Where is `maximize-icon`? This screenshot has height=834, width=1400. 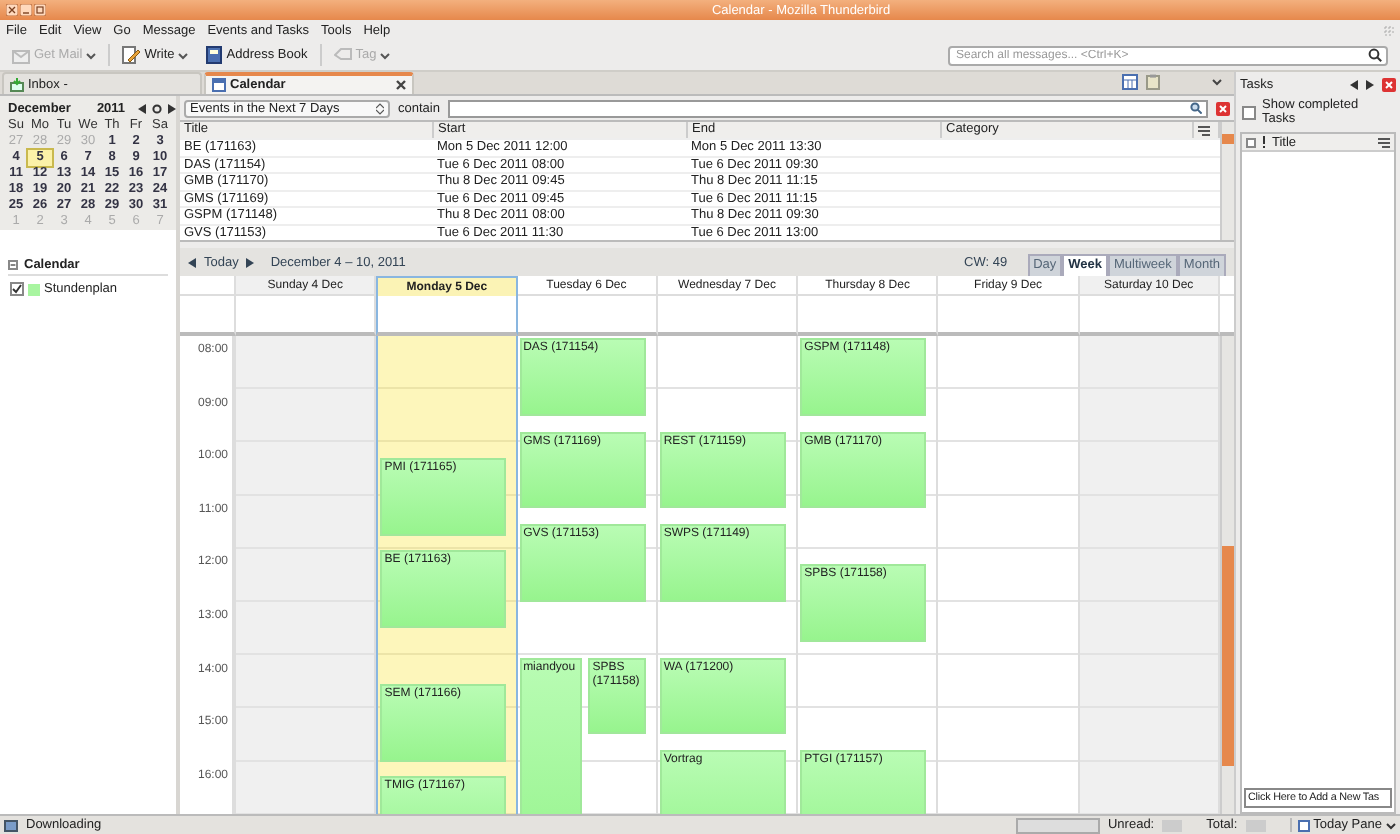 maximize-icon is located at coordinates (40, 10).